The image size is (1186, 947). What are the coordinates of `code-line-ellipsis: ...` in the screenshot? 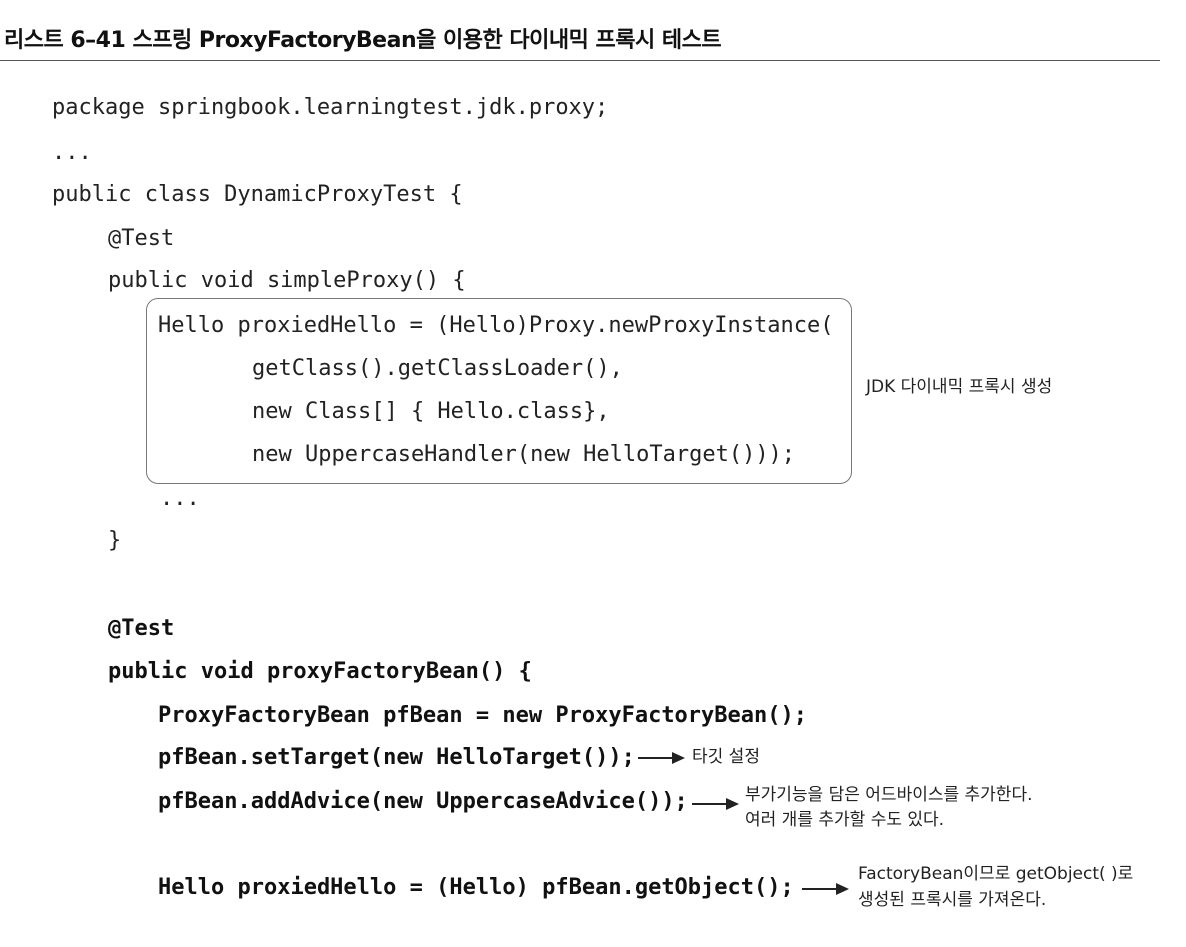 It's located at (72, 152).